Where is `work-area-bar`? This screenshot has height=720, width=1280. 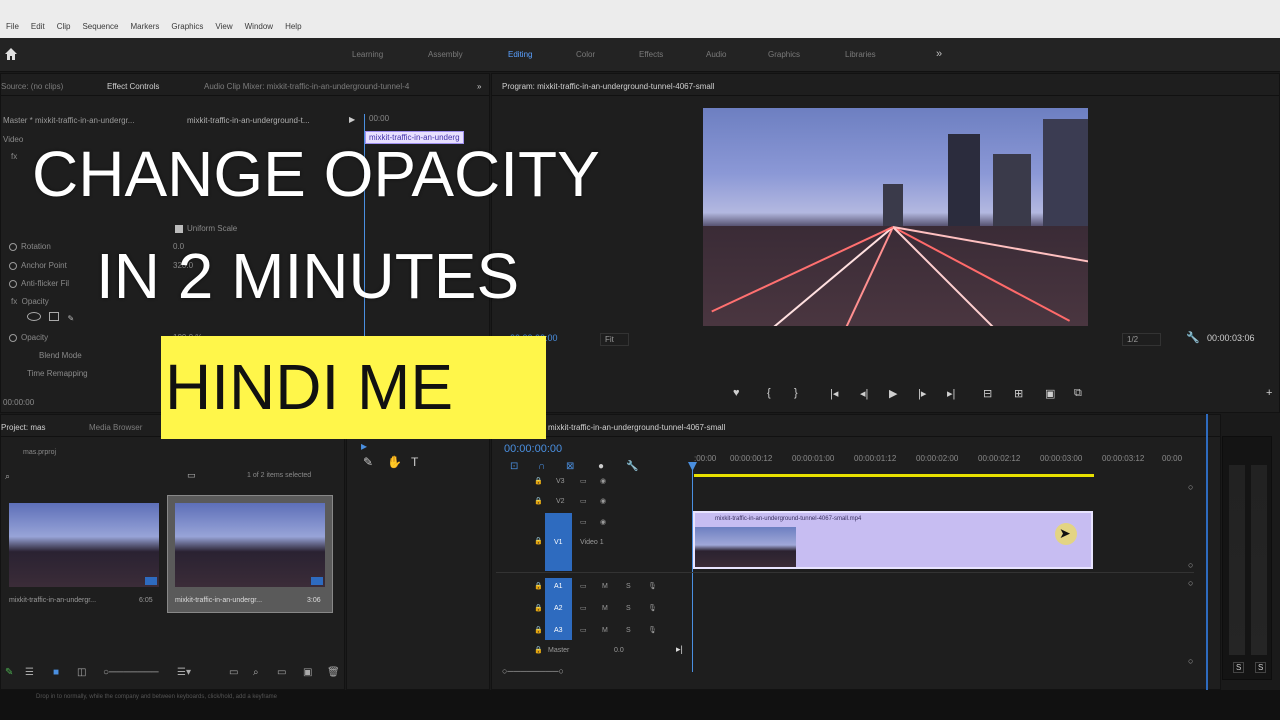 work-area-bar is located at coordinates (894, 475).